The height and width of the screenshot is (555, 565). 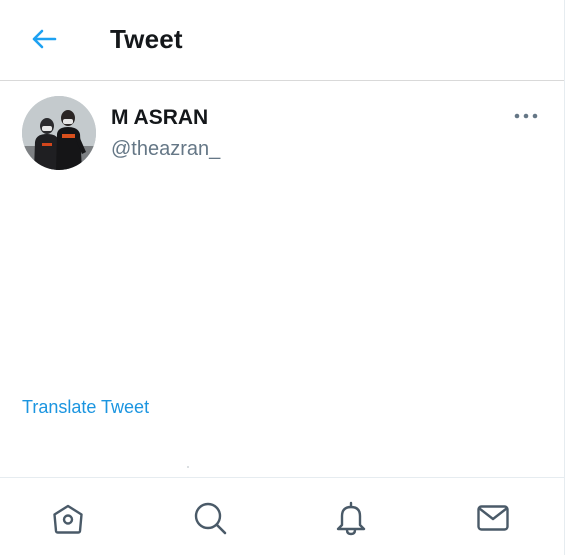 I want to click on bell-icon, so click(x=351, y=518).